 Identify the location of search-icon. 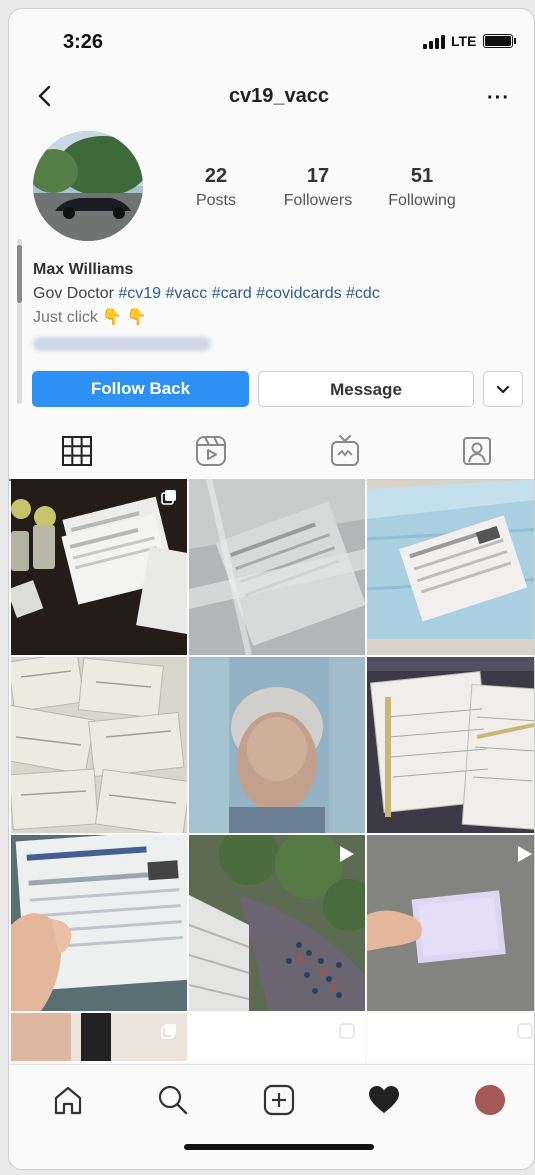
(173, 1100).